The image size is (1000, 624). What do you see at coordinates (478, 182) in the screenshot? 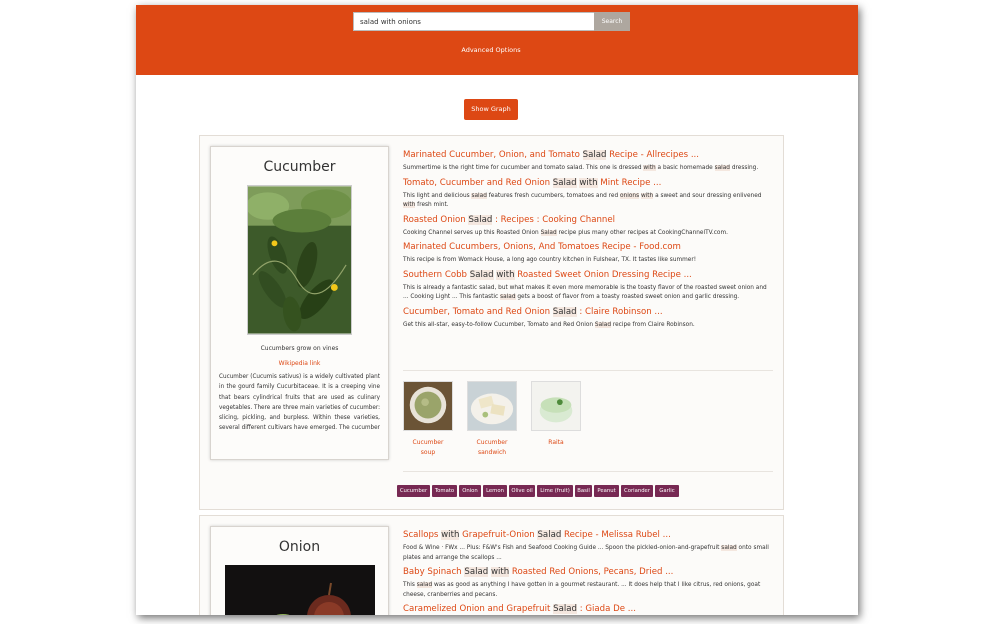
I see `text-segment: Tomato, Cucumber and Red Onion` at bounding box center [478, 182].